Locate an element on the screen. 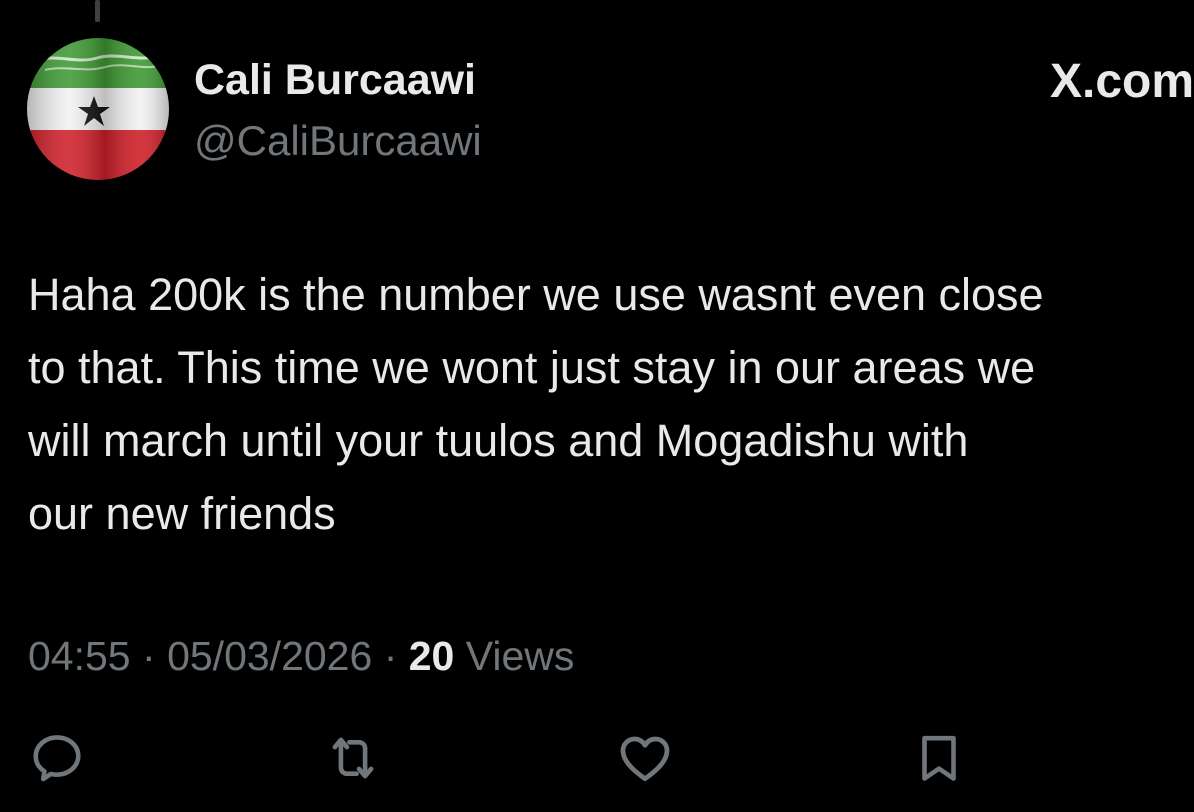 This screenshot has width=1194, height=812. repost-icon is located at coordinates (353, 758).